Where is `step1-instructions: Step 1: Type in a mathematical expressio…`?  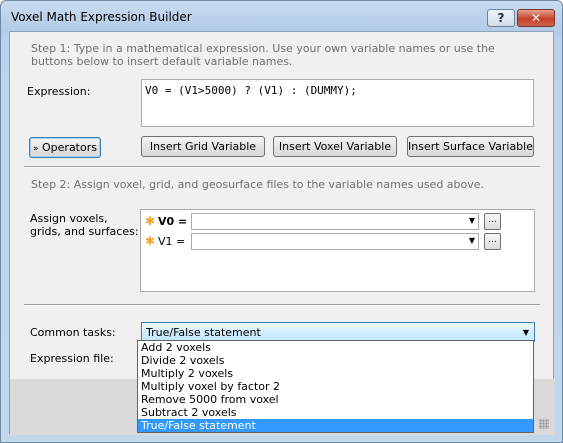
step1-instructions: Step 1: Type in a mathematical expressio… is located at coordinates (263, 55).